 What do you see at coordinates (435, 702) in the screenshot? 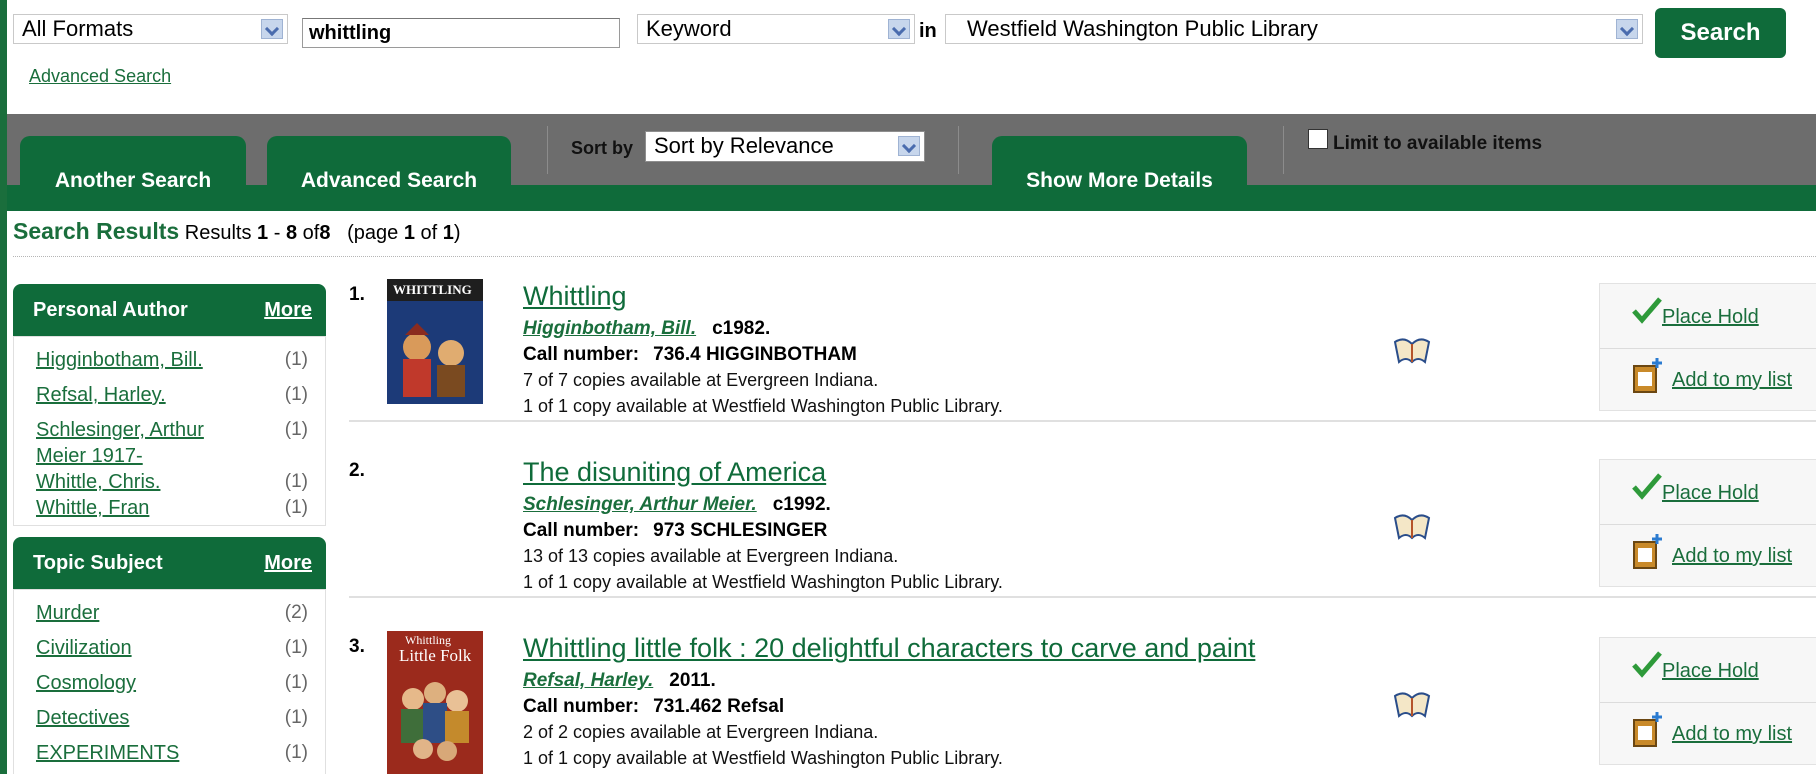
I see `book-cover-image: Whittling Little Folk` at bounding box center [435, 702].